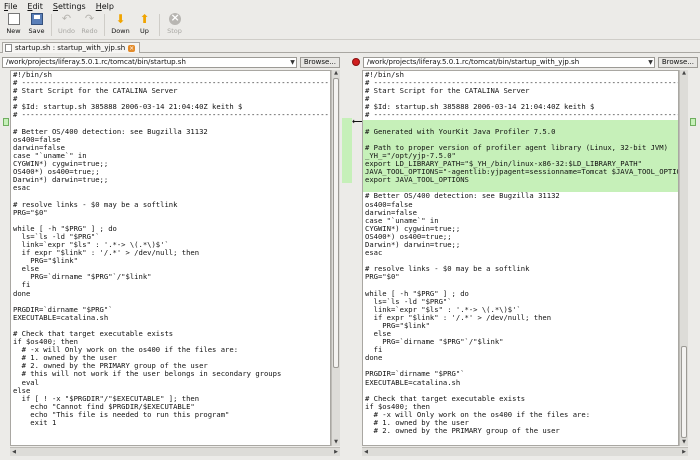 Image resolution: width=700 pixels, height=460 pixels. I want to click on left-change-marker, so click(6, 122).